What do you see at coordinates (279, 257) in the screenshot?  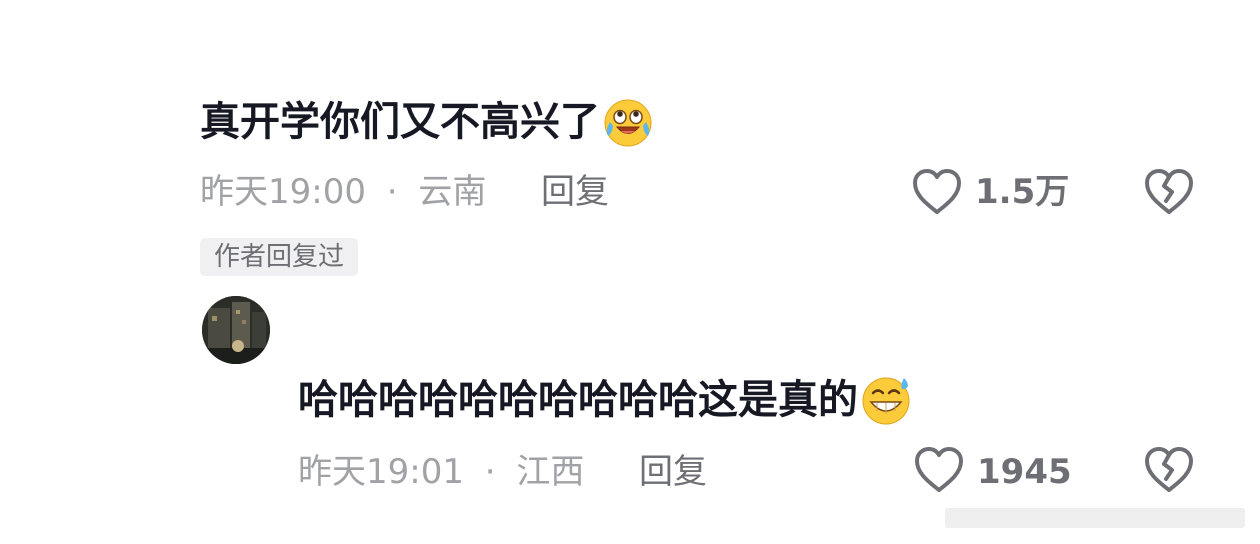 I see `author-replied-badge: 作者回复过` at bounding box center [279, 257].